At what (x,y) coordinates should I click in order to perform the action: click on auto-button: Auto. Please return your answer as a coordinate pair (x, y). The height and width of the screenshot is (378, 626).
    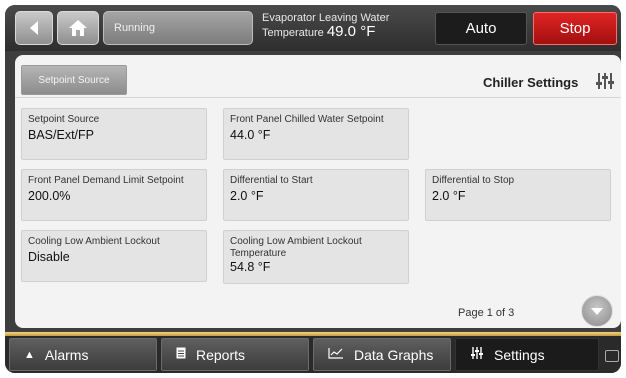
    Looking at the image, I should click on (481, 28).